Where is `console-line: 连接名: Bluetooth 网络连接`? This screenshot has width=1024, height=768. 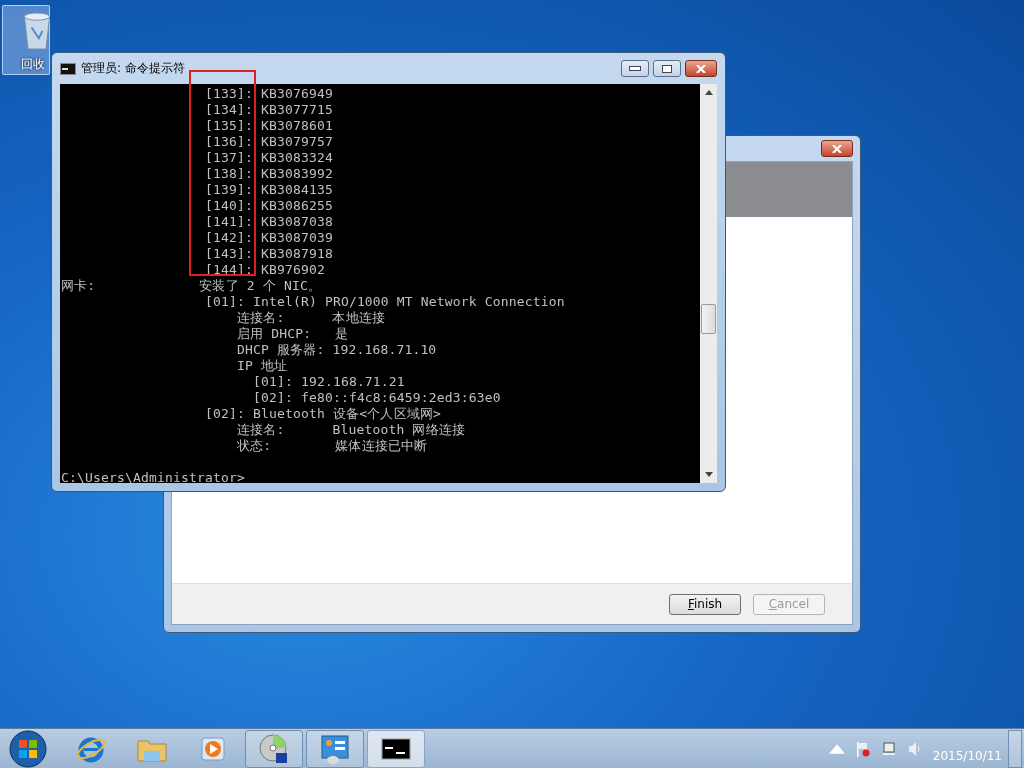 console-line: 连接名: Bluetooth 网络连接 is located at coordinates (350, 430).